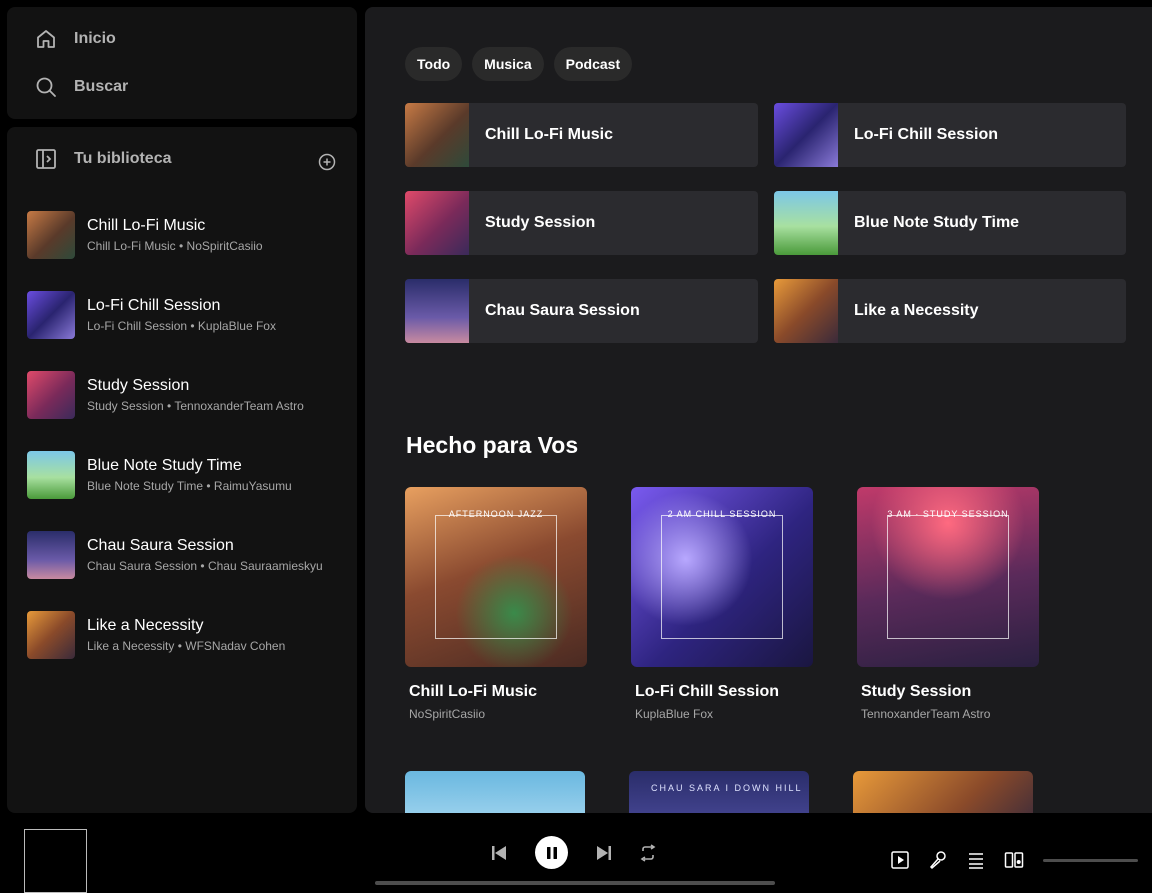 The height and width of the screenshot is (893, 1152). I want to click on previous-icon, so click(499, 853).